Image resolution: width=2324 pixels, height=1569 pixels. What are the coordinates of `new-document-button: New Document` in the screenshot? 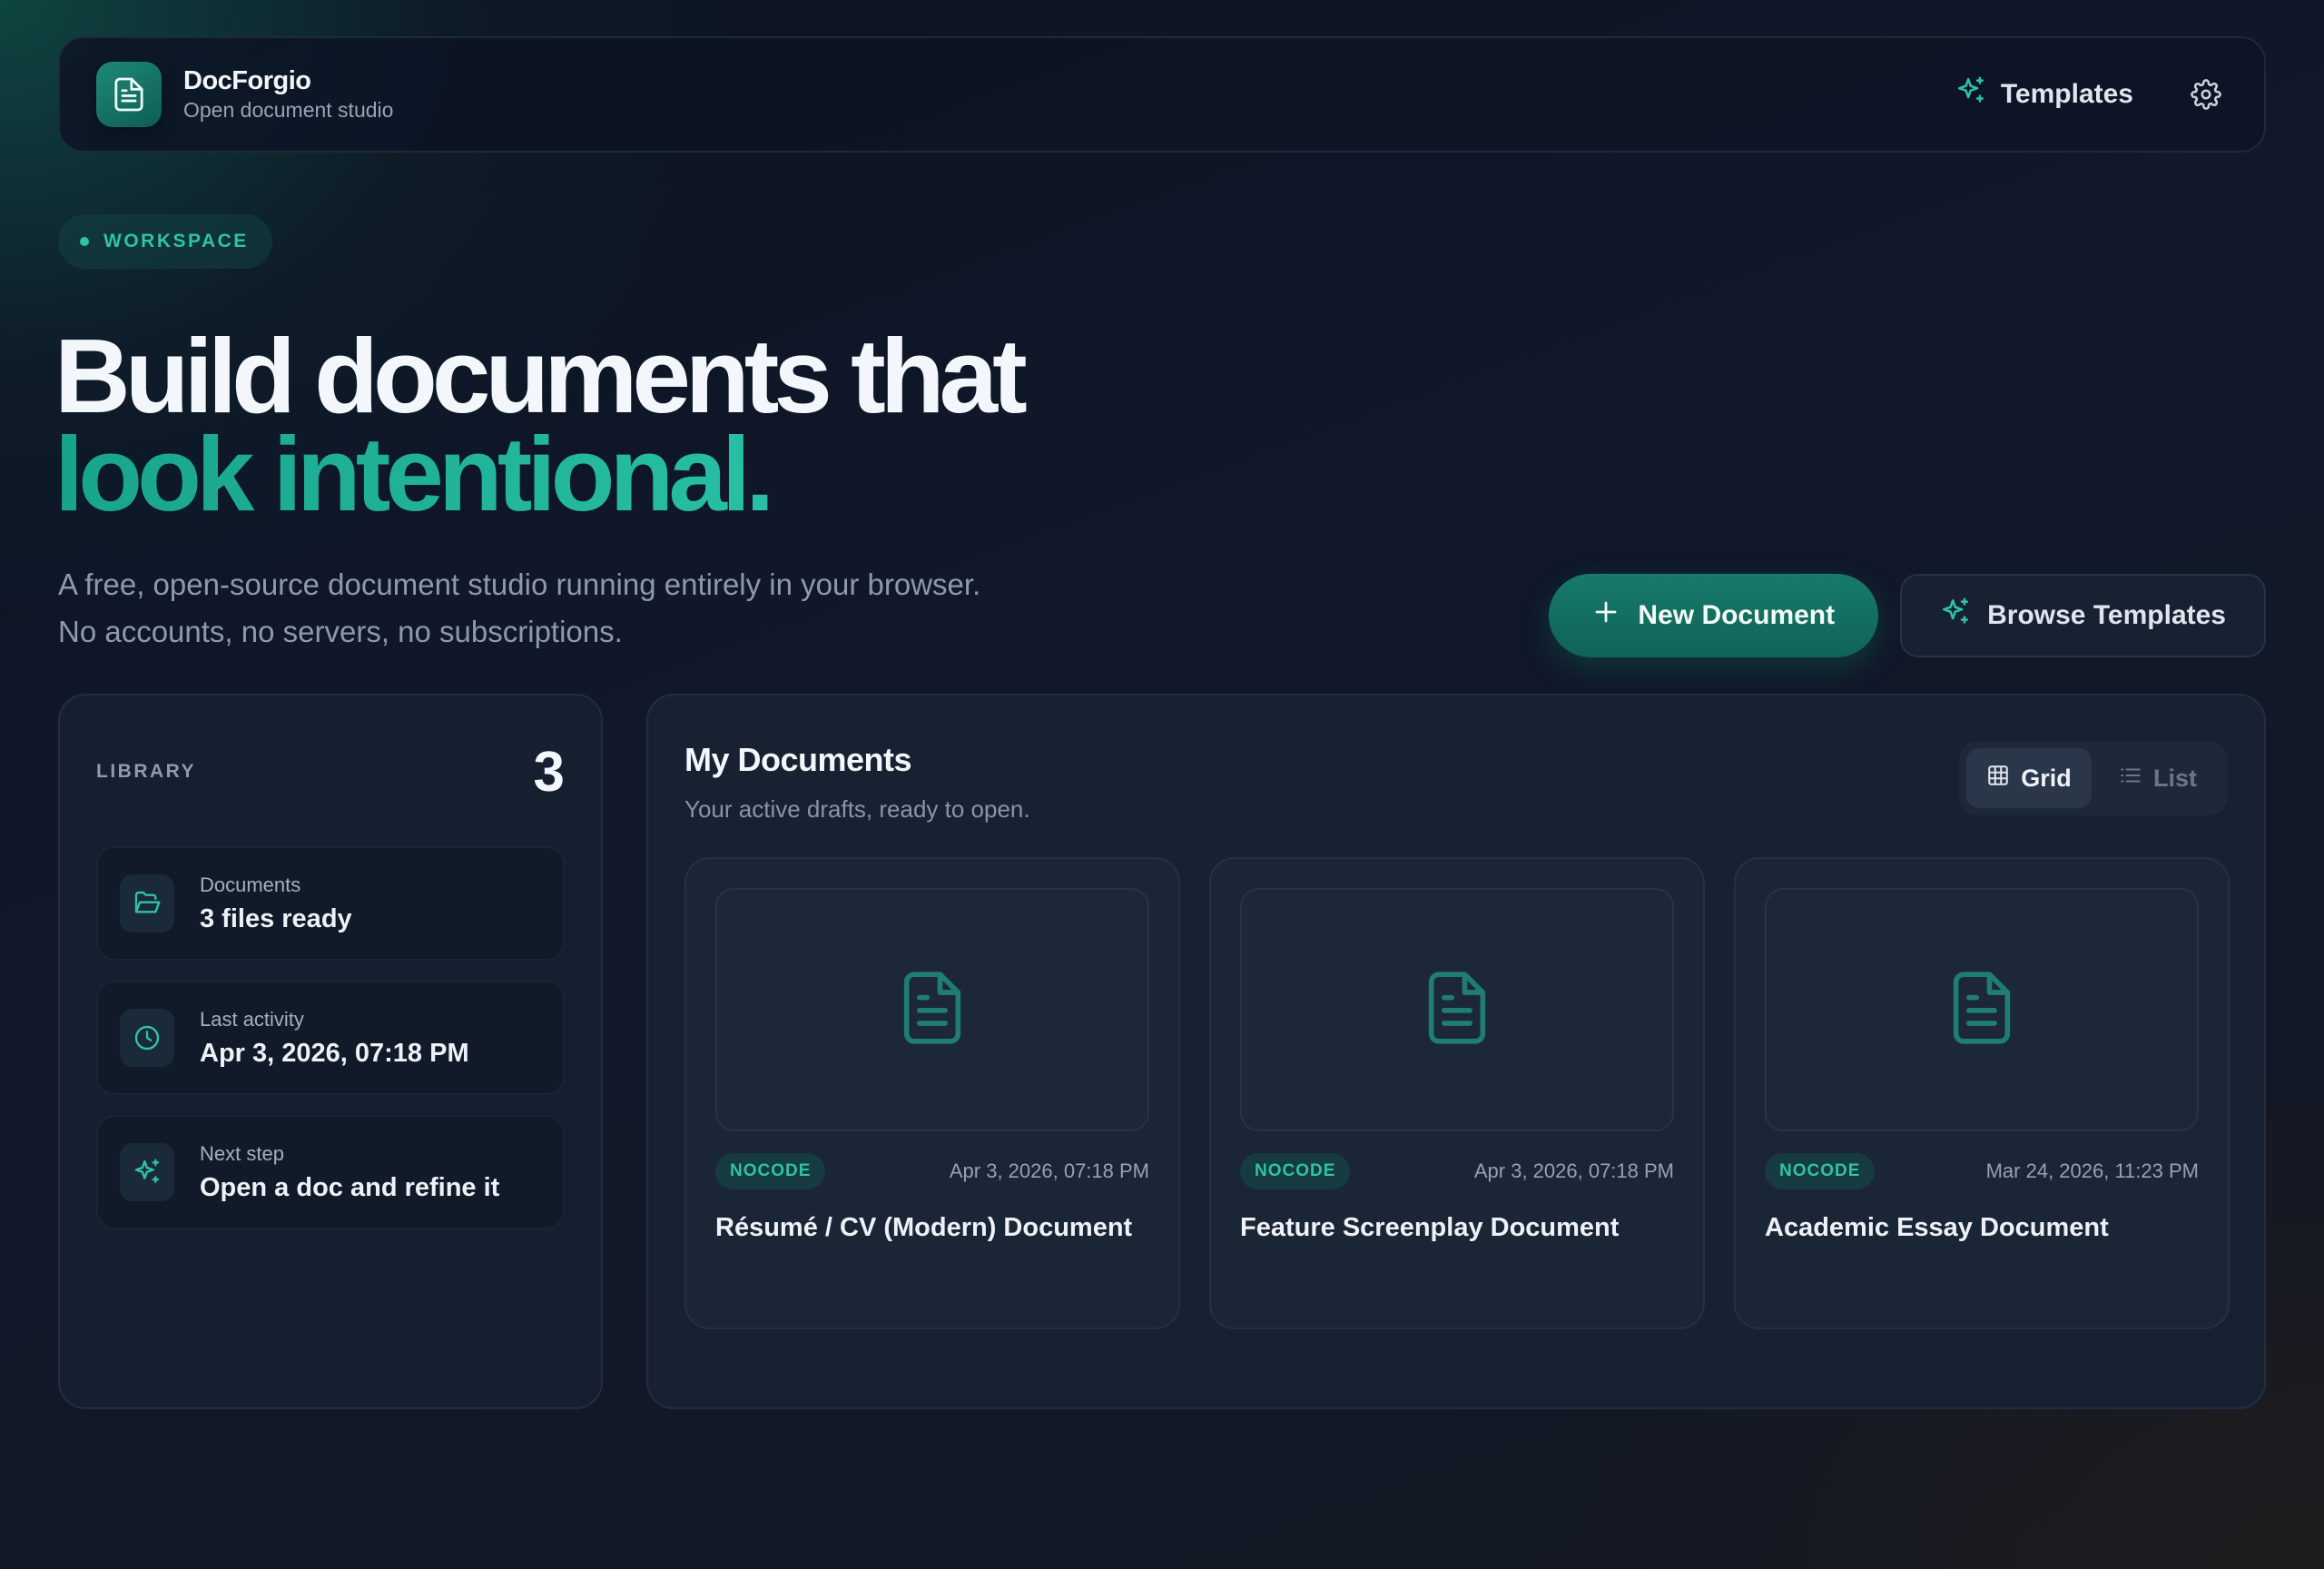 It's located at (1714, 615).